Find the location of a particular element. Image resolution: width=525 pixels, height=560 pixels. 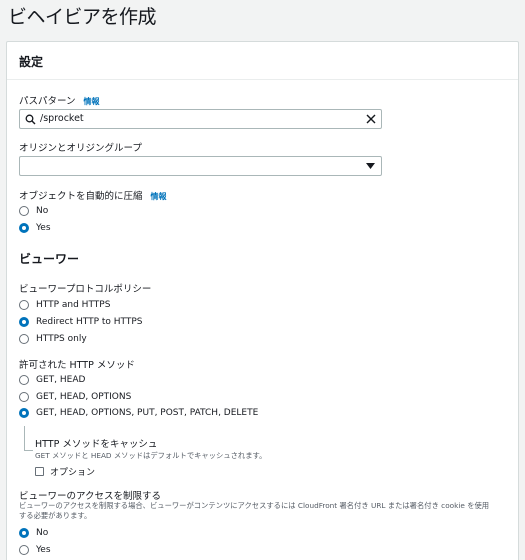

protocol-option-http-and-https: HTTP and HTTPS is located at coordinates (64, 305).